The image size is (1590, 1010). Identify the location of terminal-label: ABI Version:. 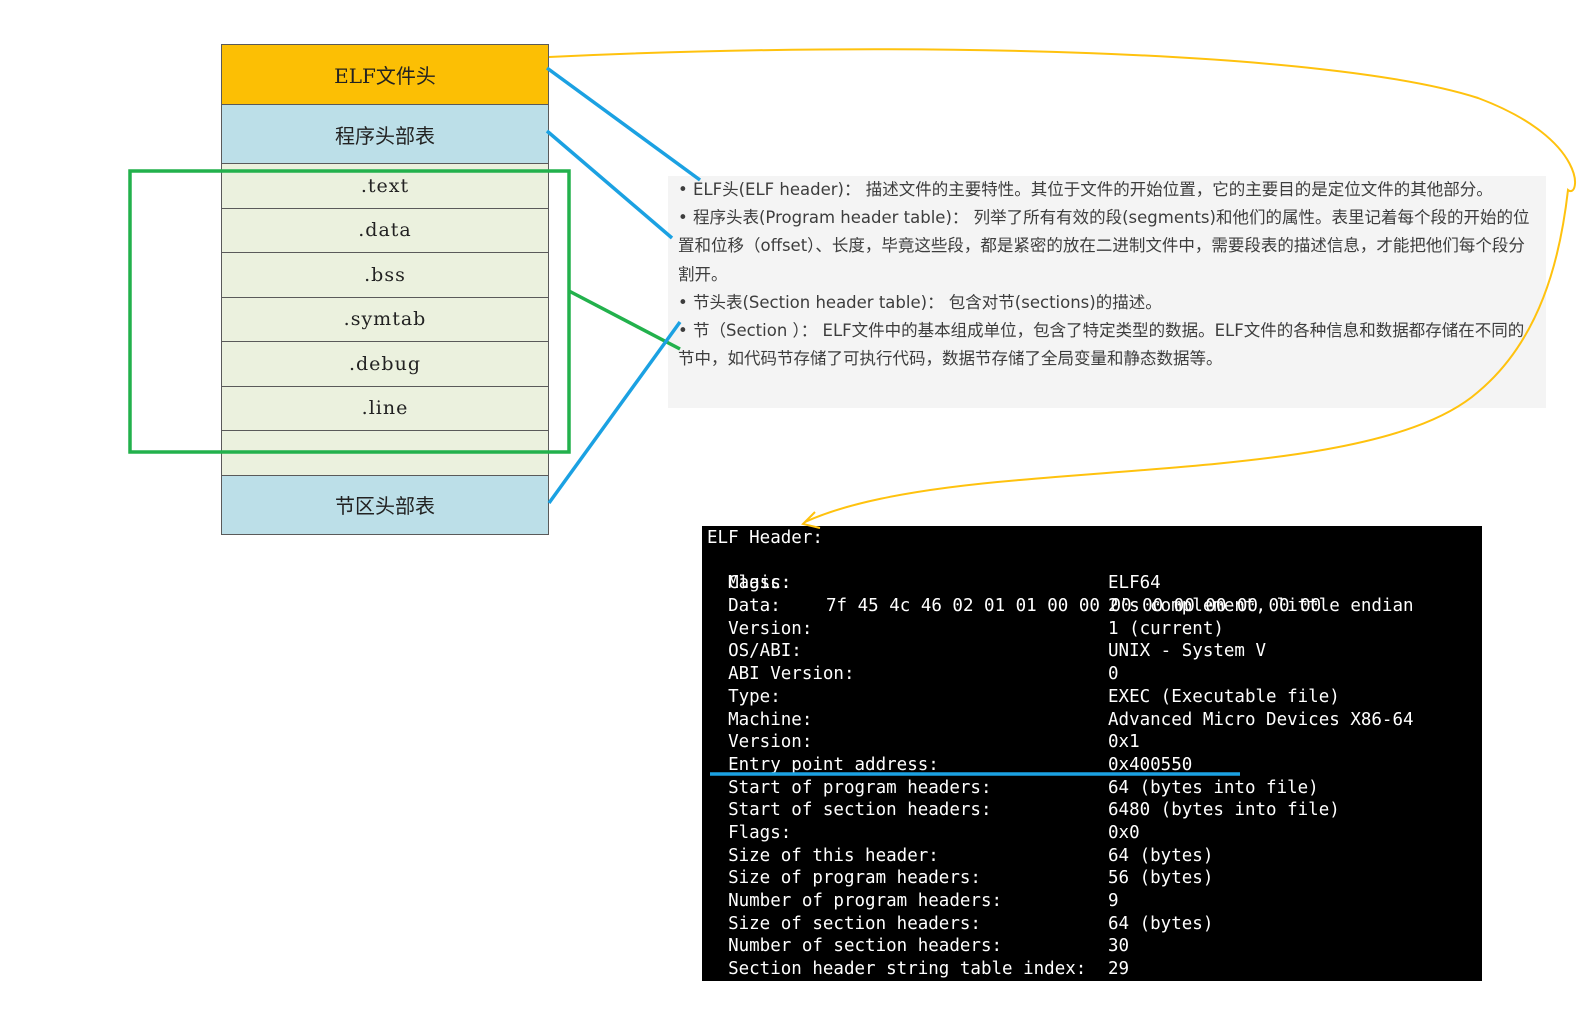
(791, 674).